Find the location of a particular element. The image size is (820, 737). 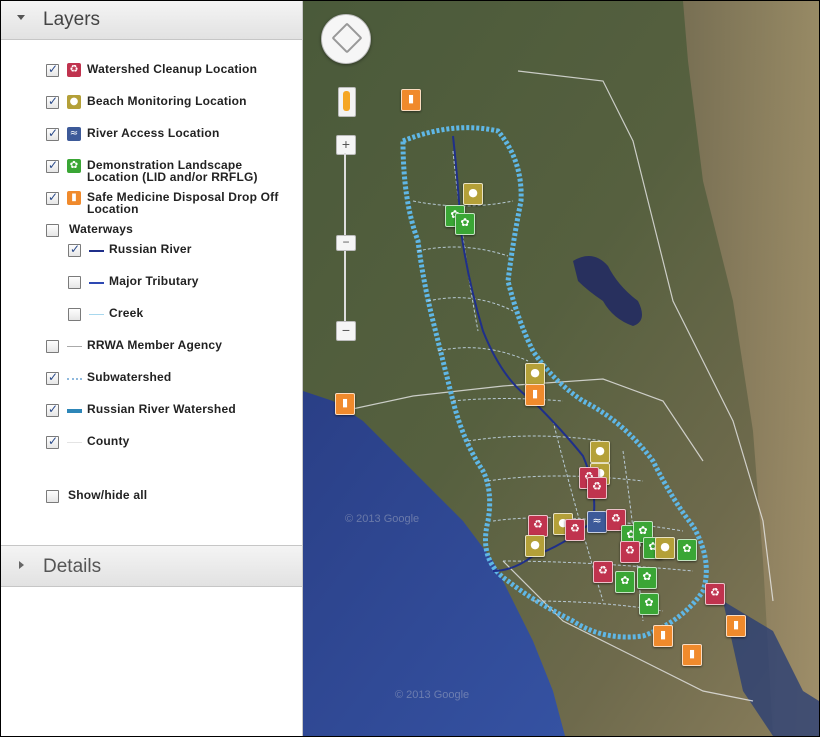

layer-checkbox-subwatershed is located at coordinates (52, 377).